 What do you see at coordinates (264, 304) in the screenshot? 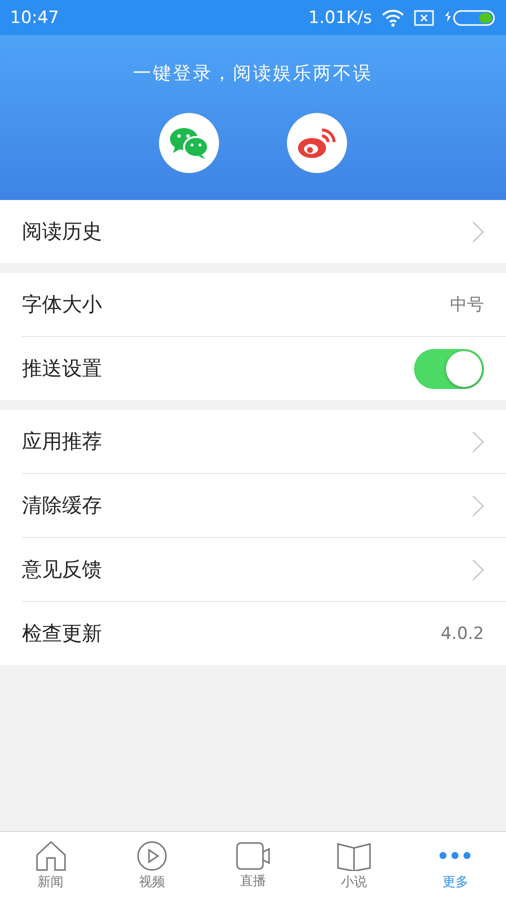
I see `settings-row: 字体大小 中号` at bounding box center [264, 304].